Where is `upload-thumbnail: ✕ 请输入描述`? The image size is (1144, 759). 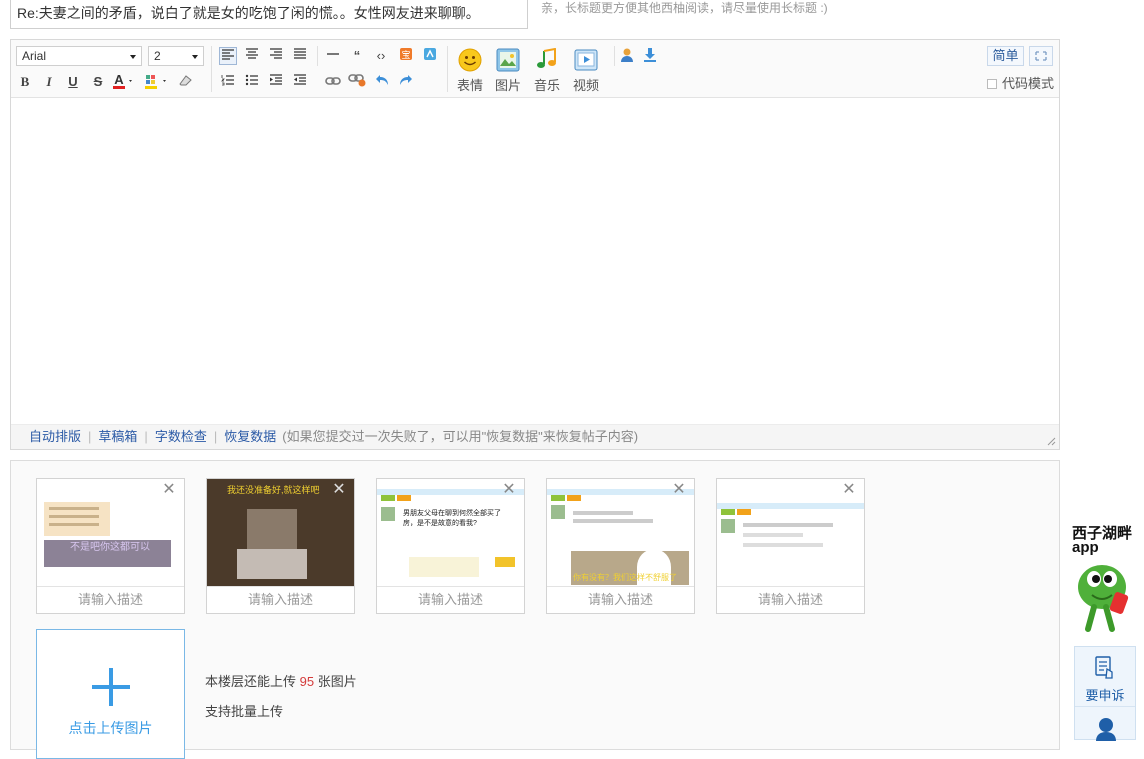
upload-thumbnail: ✕ 请输入描述 is located at coordinates (790, 546).